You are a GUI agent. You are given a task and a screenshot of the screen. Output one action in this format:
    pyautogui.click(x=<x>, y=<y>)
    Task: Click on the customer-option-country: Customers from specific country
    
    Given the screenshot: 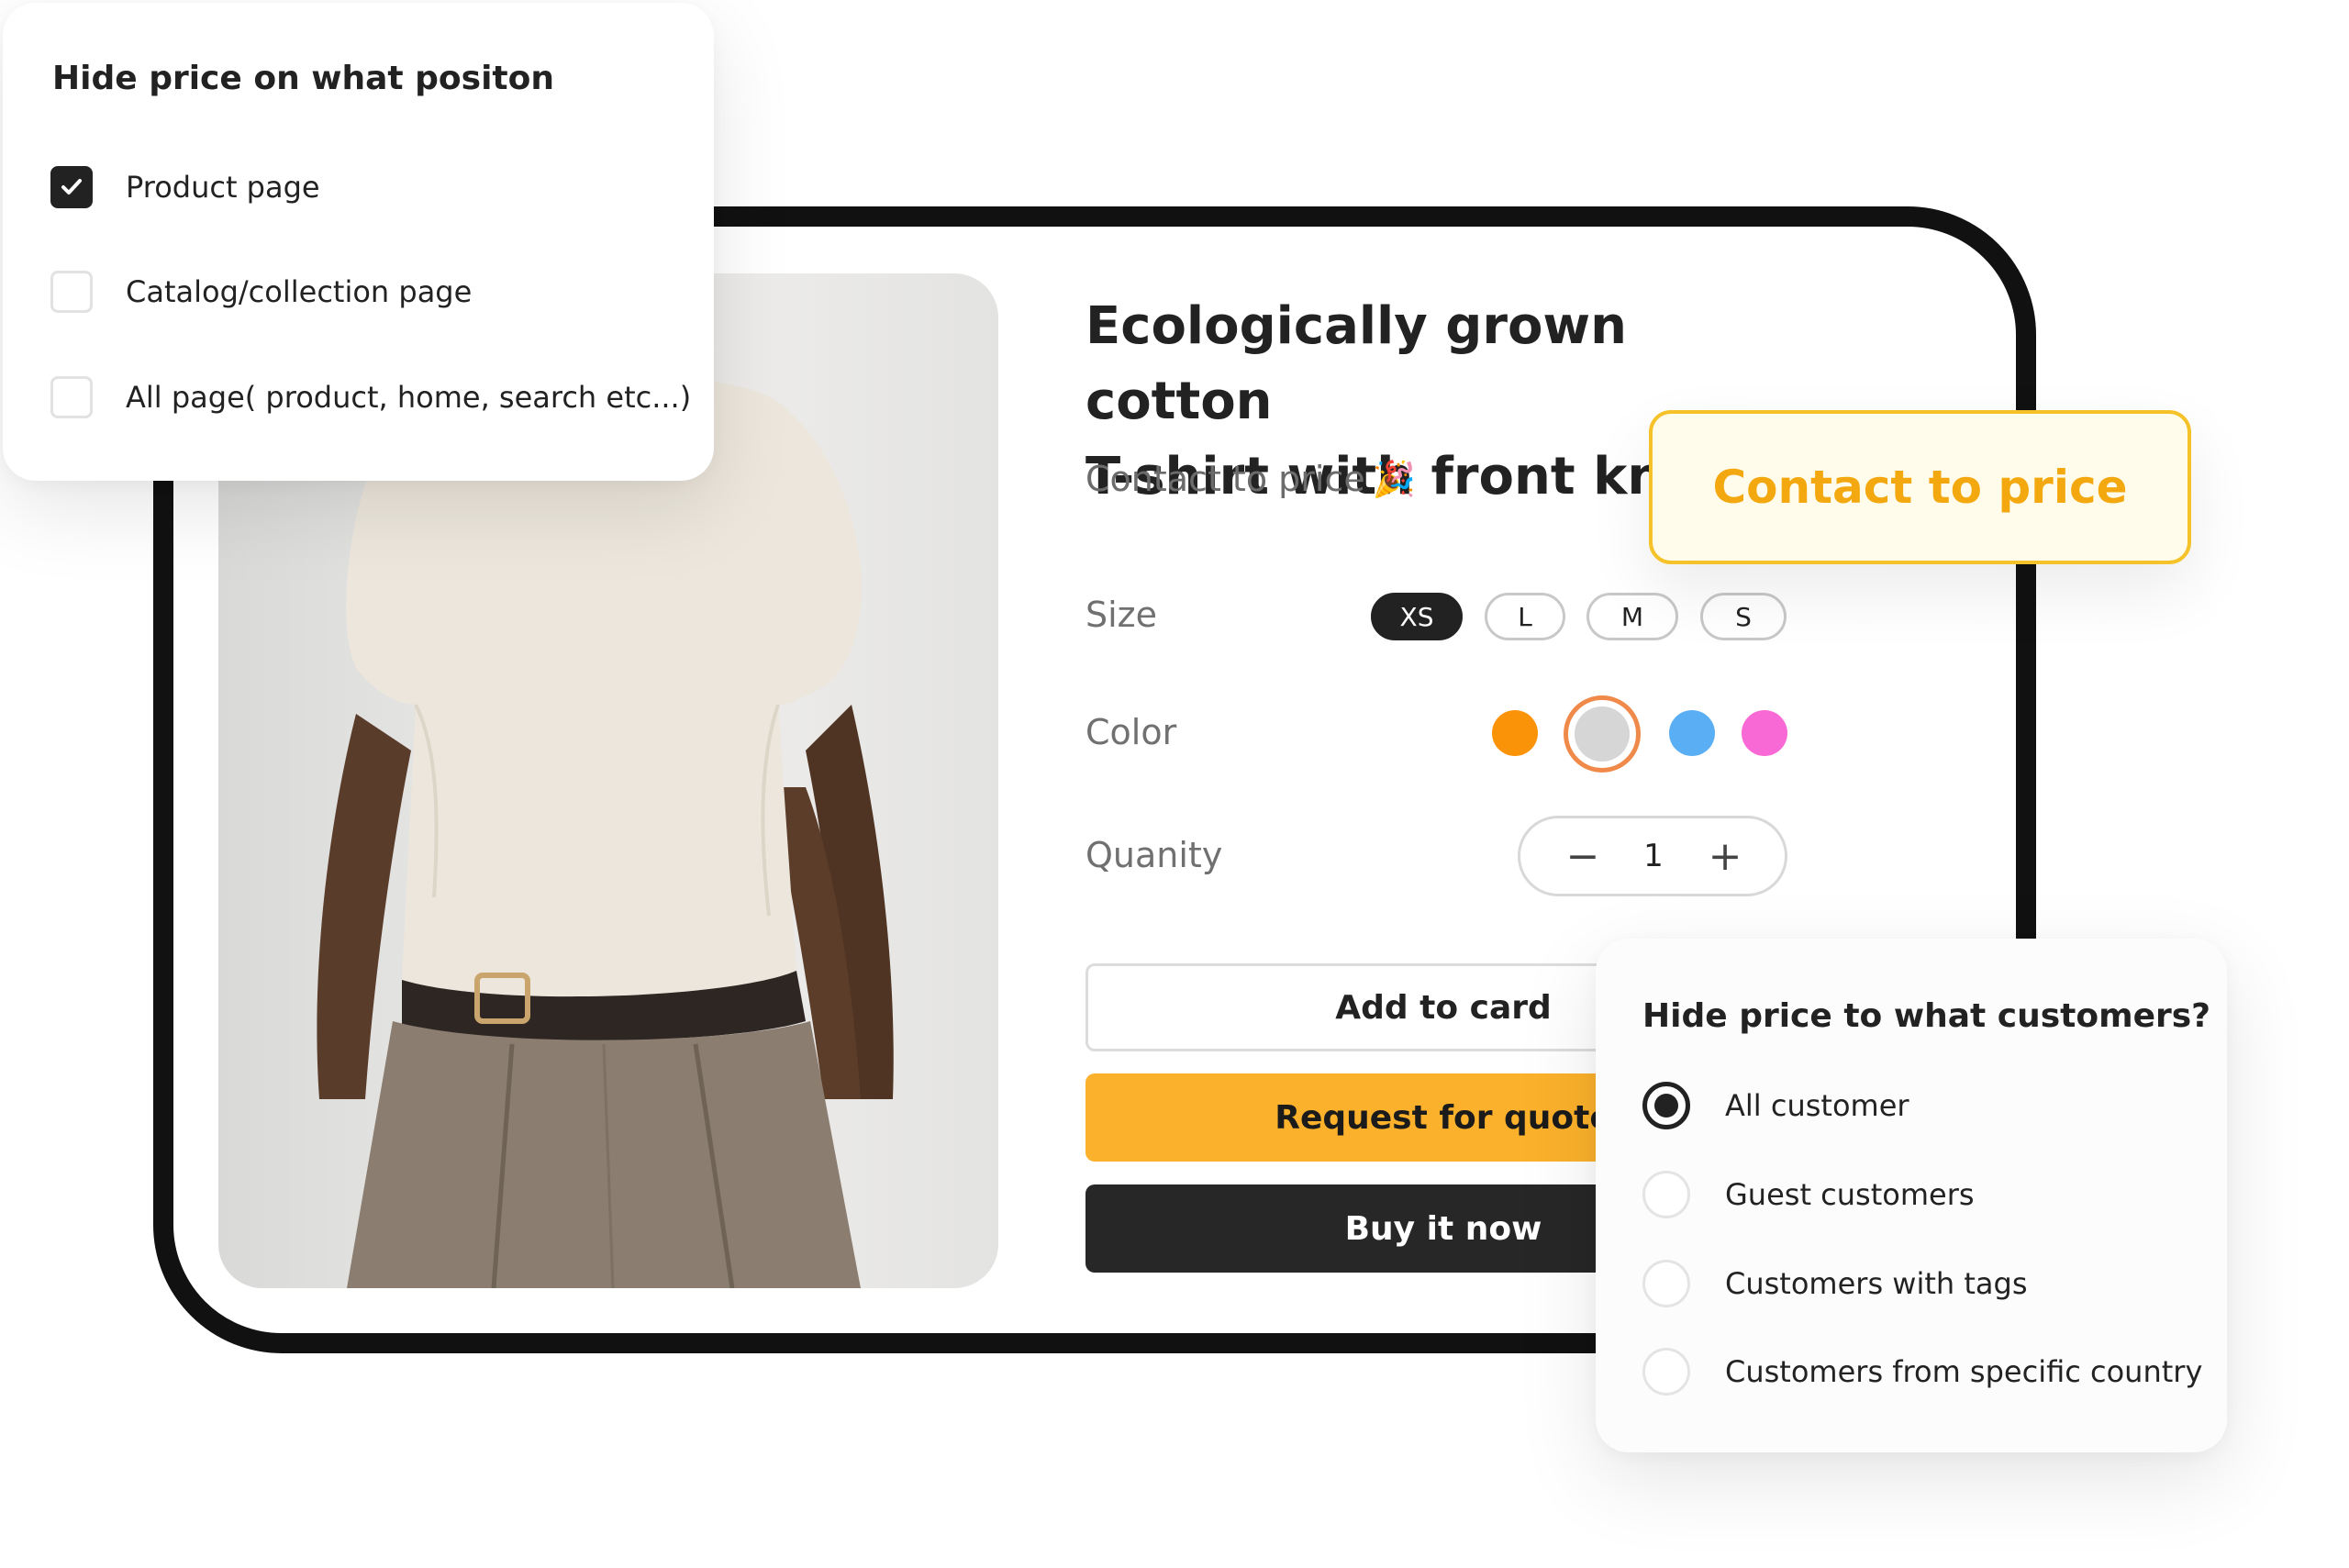 What is the action you would take?
    pyautogui.click(x=1922, y=1372)
    